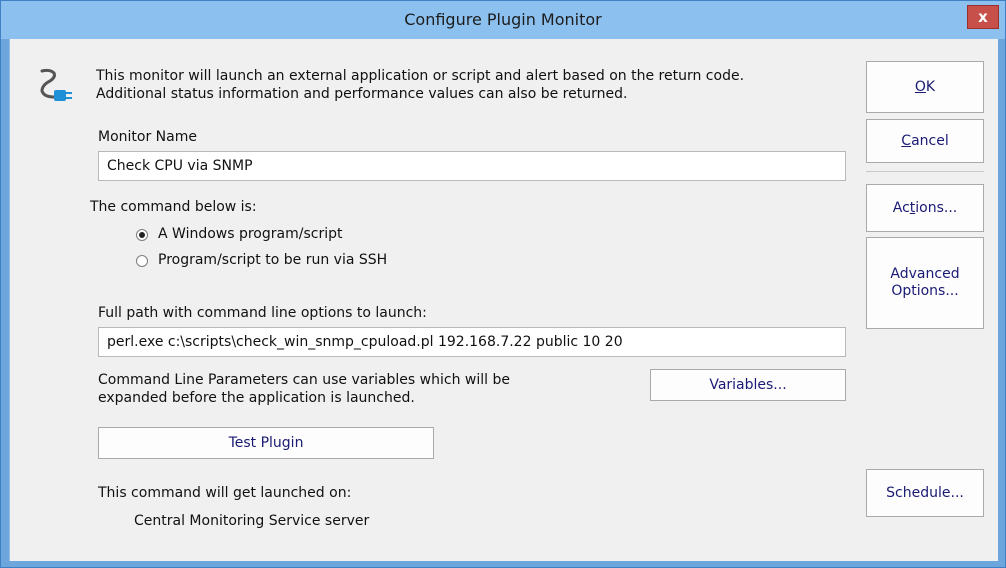 The height and width of the screenshot is (568, 1006). What do you see at coordinates (142, 261) in the screenshot?
I see `radio-button-unselected` at bounding box center [142, 261].